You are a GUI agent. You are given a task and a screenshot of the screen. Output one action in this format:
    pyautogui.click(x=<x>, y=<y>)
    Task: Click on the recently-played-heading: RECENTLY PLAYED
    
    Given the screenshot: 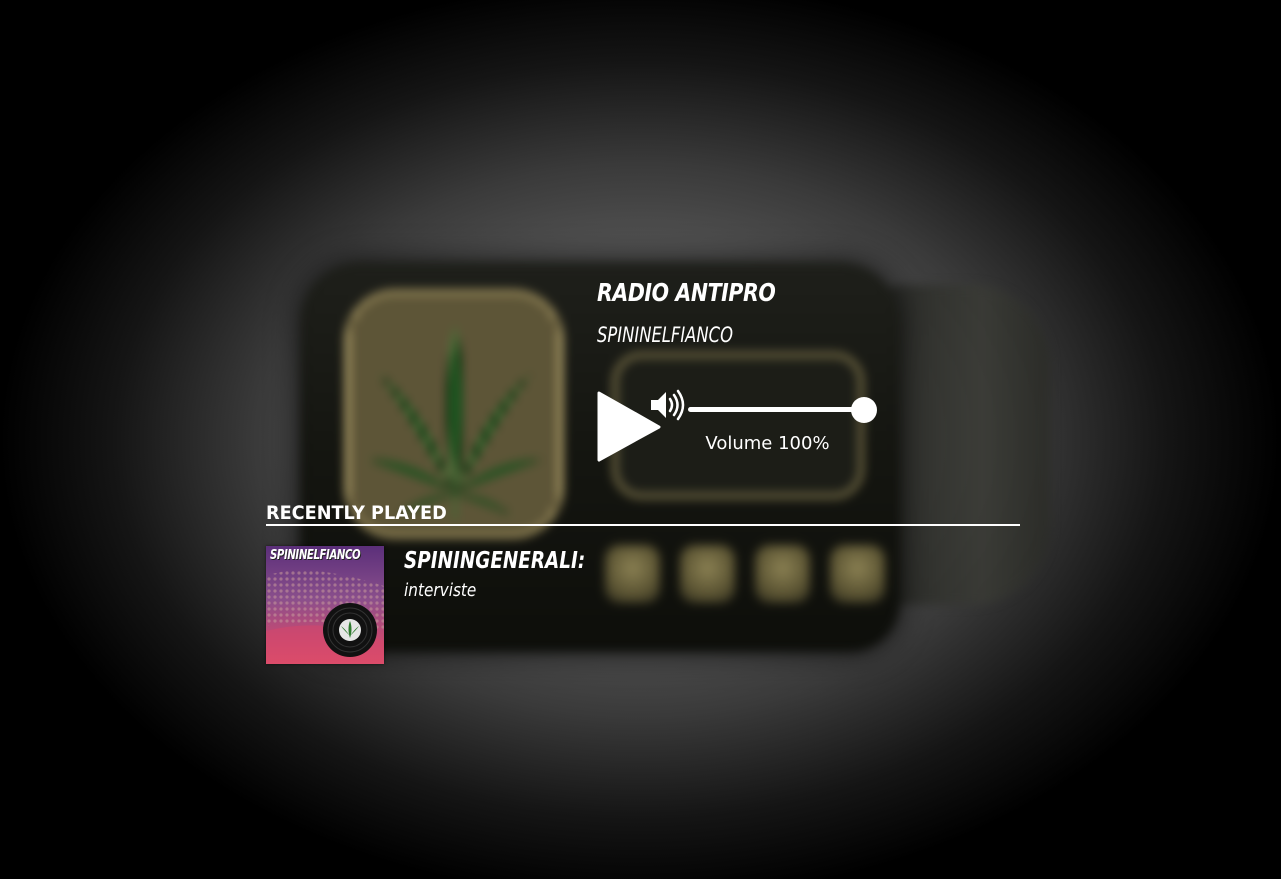 What is the action you would take?
    pyautogui.click(x=356, y=513)
    